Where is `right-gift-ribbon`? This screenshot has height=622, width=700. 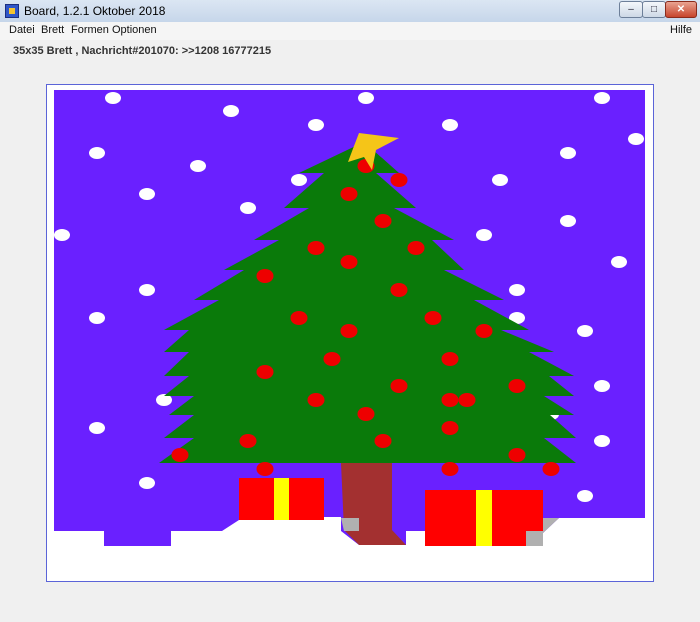 right-gift-ribbon is located at coordinates (484, 518).